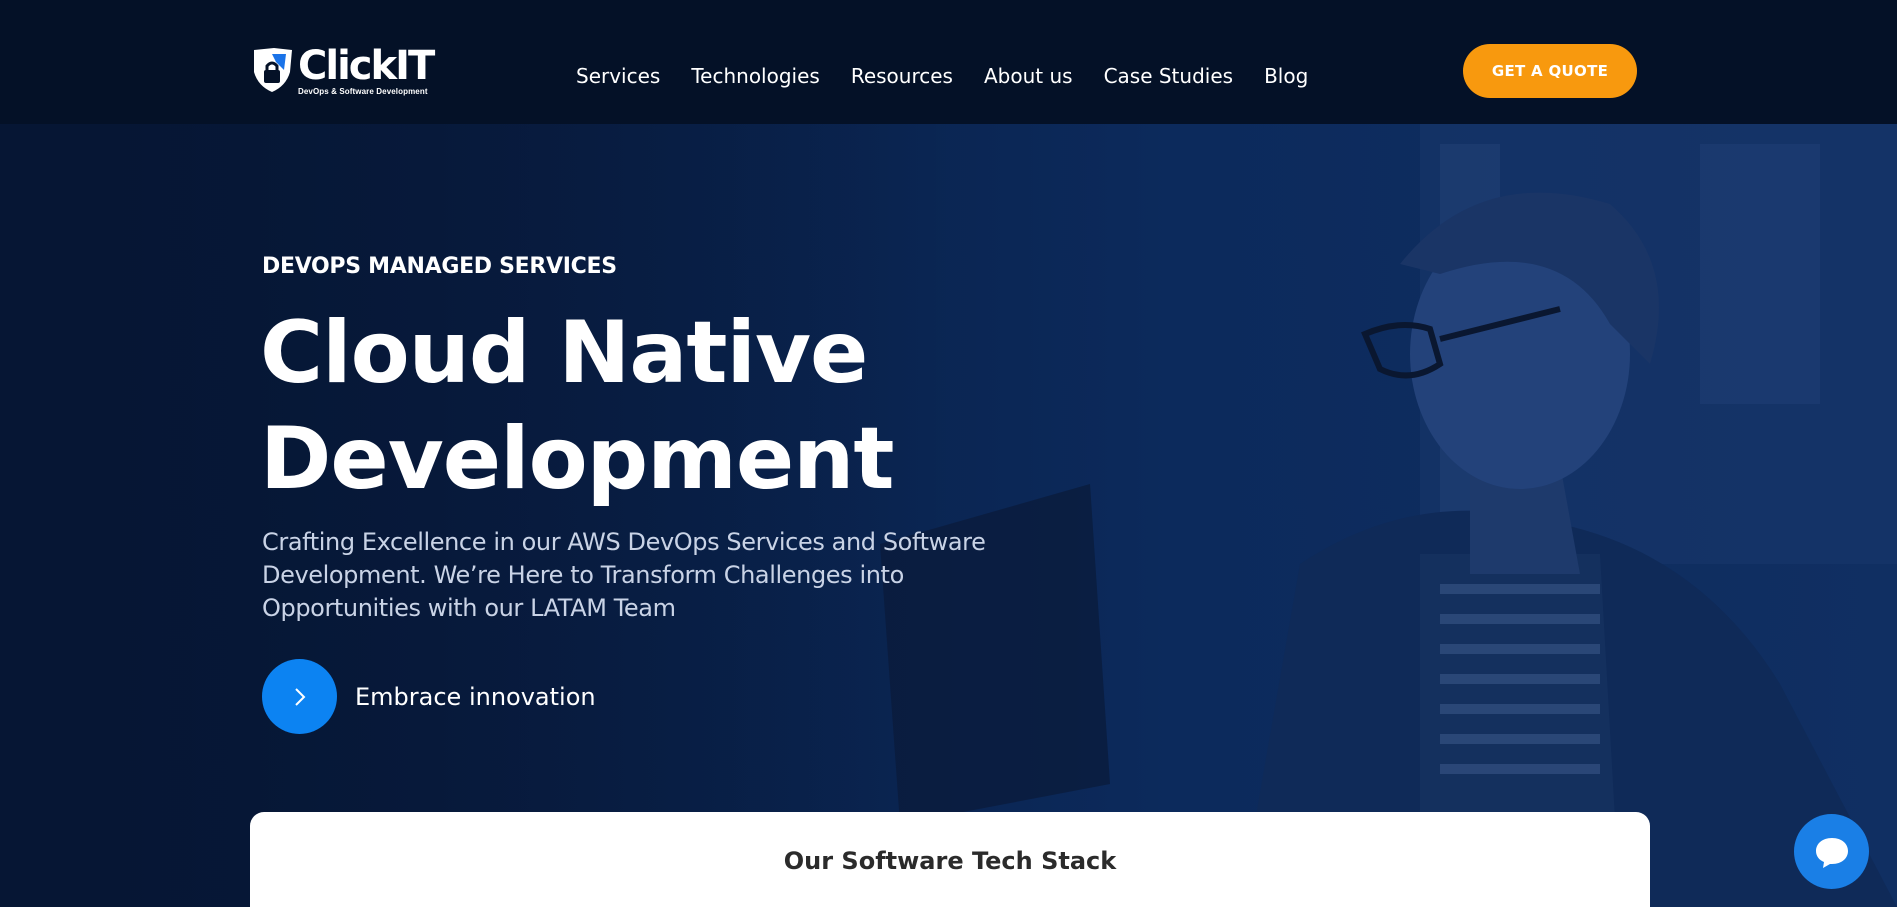 This screenshot has height=907, width=1897. I want to click on chat-button, so click(1831, 851).